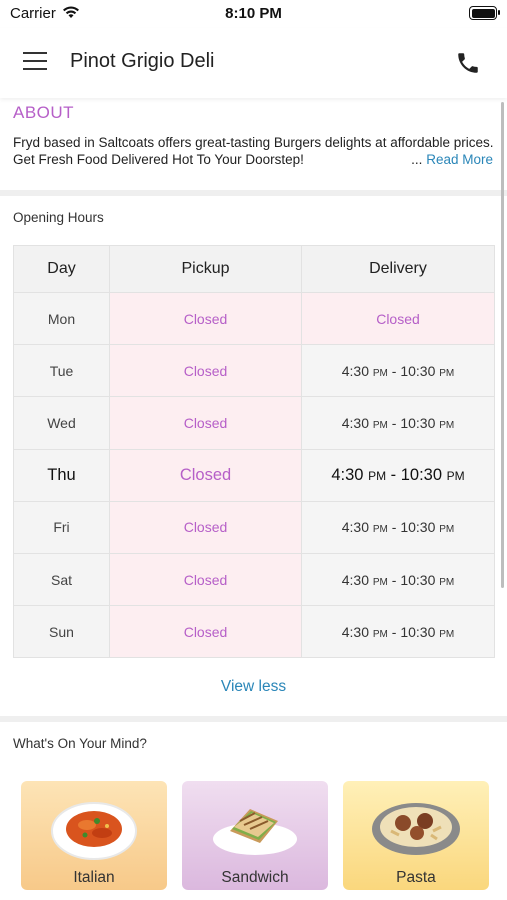 The height and width of the screenshot is (900, 507). What do you see at coordinates (205, 269) in the screenshot?
I see `column-header-pickup: Pickup` at bounding box center [205, 269].